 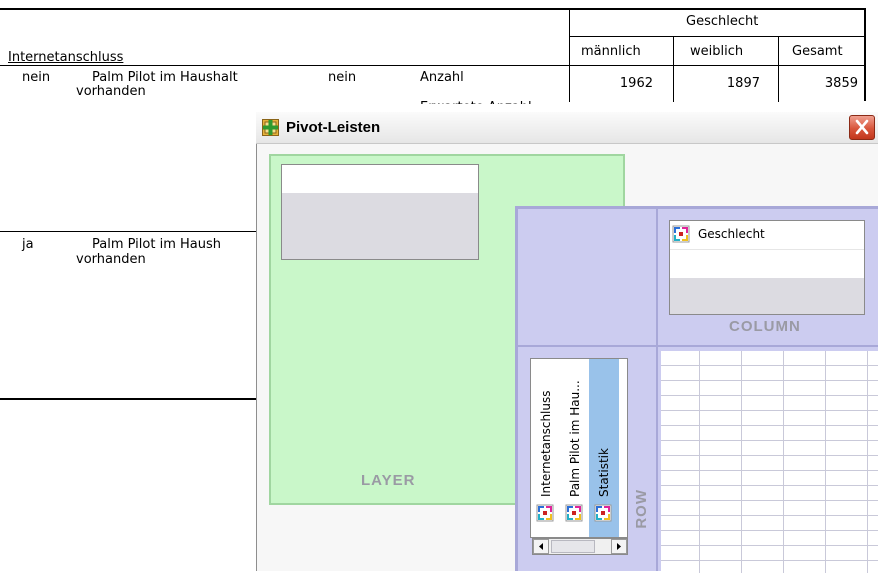 I want to click on layer-dimension-list, so click(x=380, y=212).